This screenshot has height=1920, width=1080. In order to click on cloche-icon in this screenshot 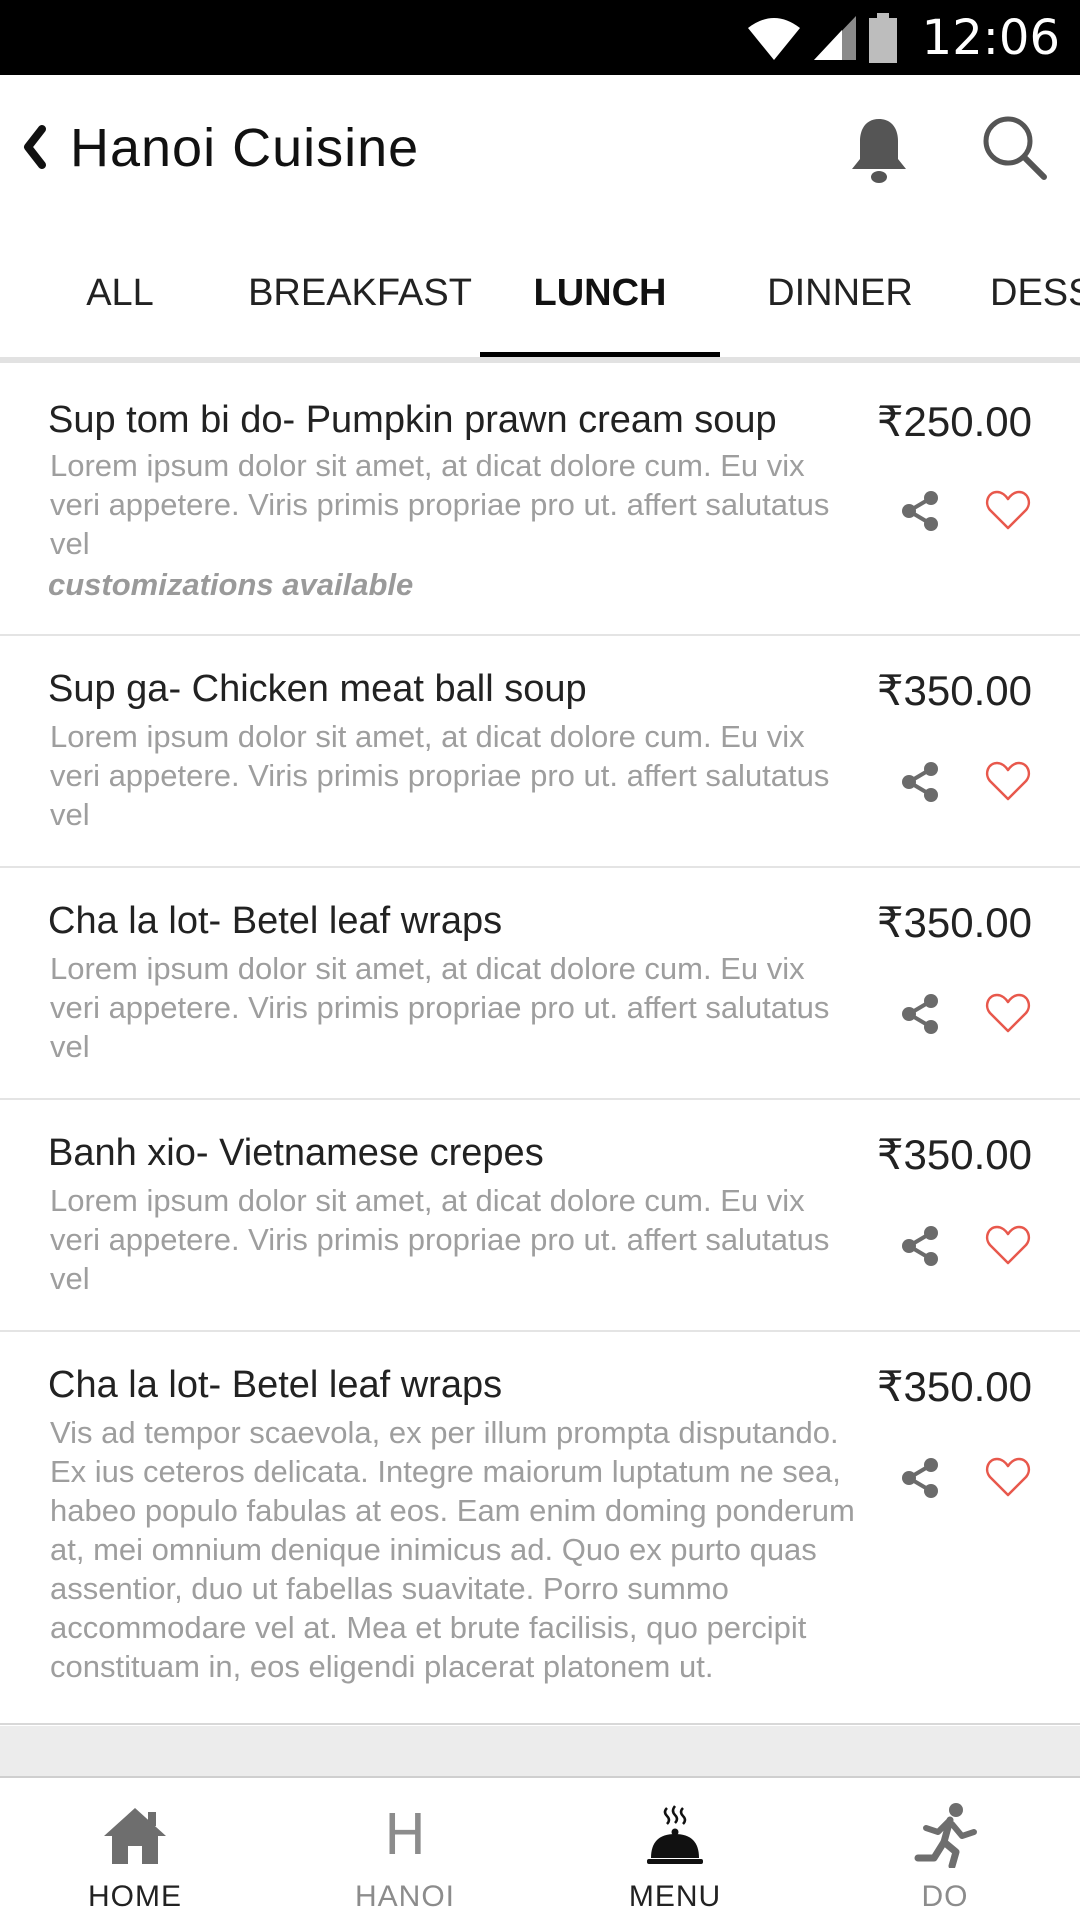, I will do `click(675, 1835)`.